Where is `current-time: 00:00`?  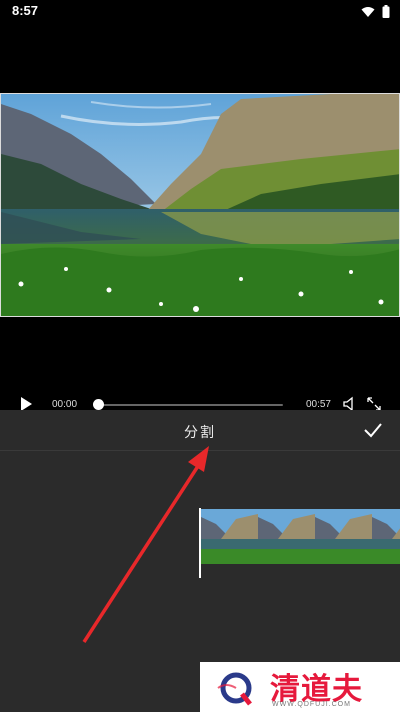 current-time: 00:00 is located at coordinates (65, 404).